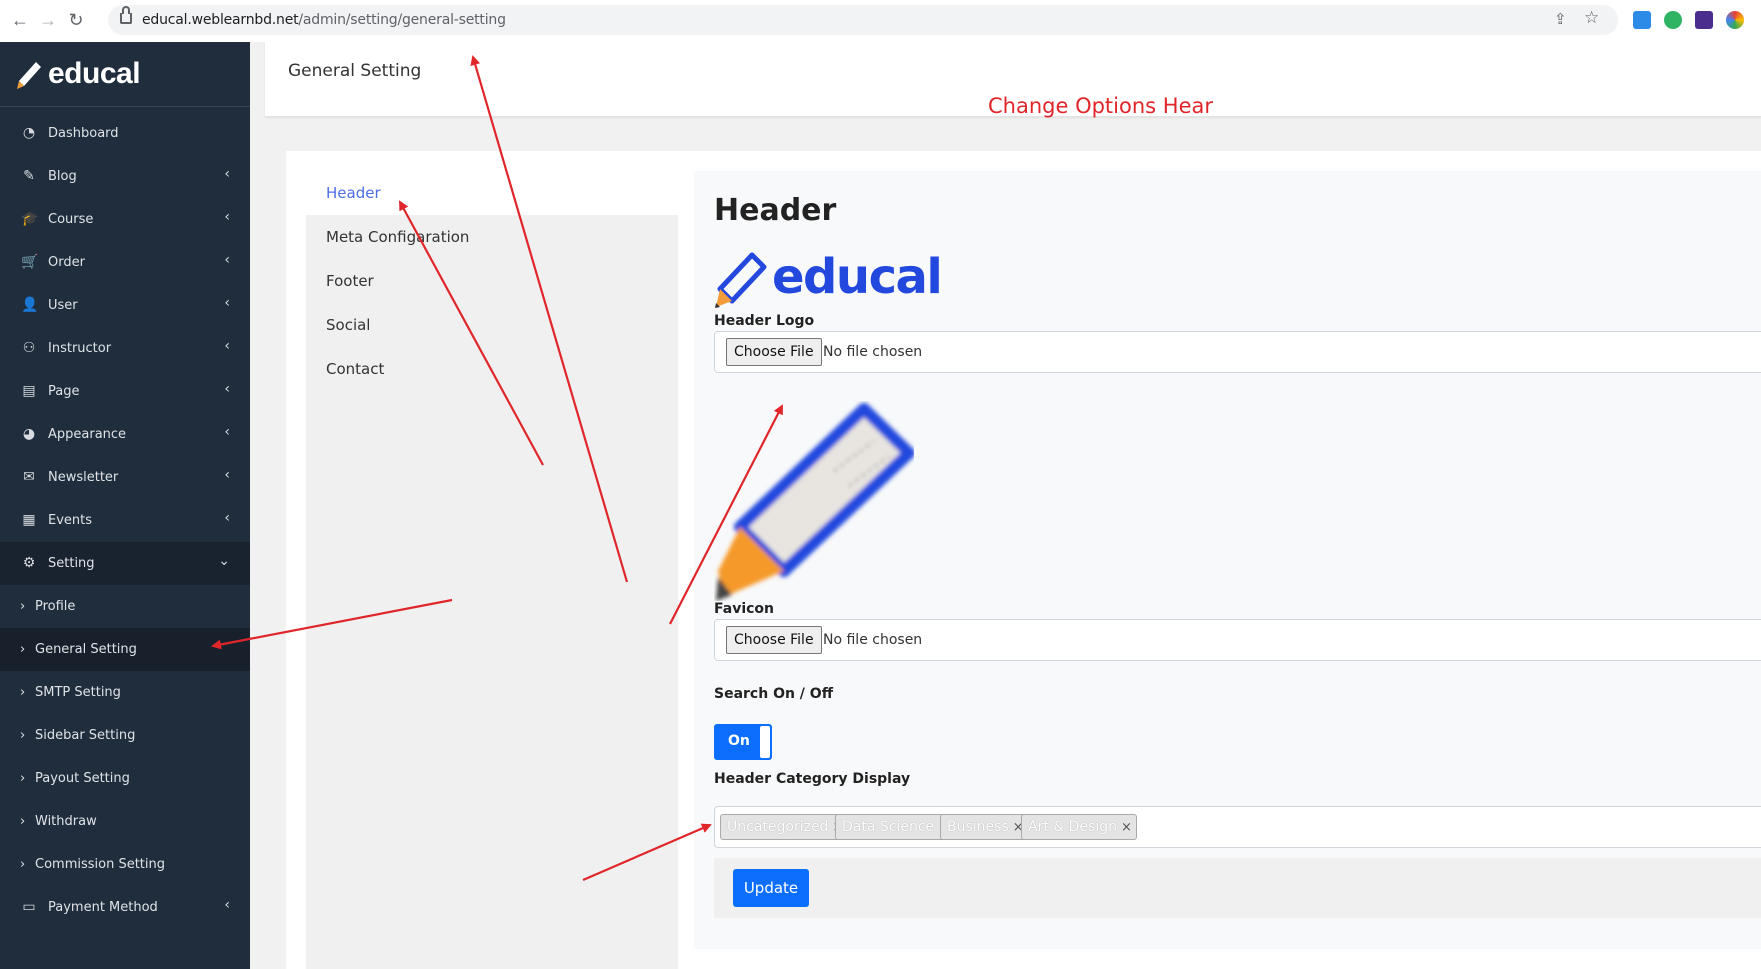 The image size is (1761, 969). What do you see at coordinates (125, 391) in the screenshot?
I see `sidebar-item-page: ▤ Page ‹` at bounding box center [125, 391].